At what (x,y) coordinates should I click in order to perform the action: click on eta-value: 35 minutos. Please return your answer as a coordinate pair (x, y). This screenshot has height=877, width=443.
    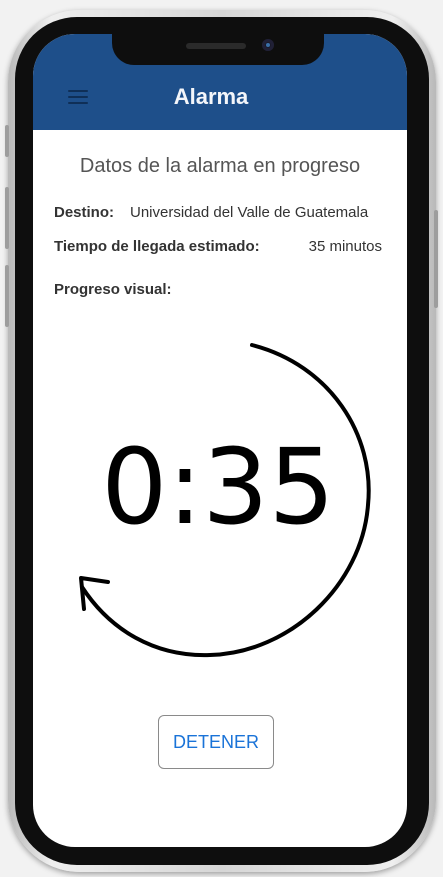
    Looking at the image, I should click on (345, 246).